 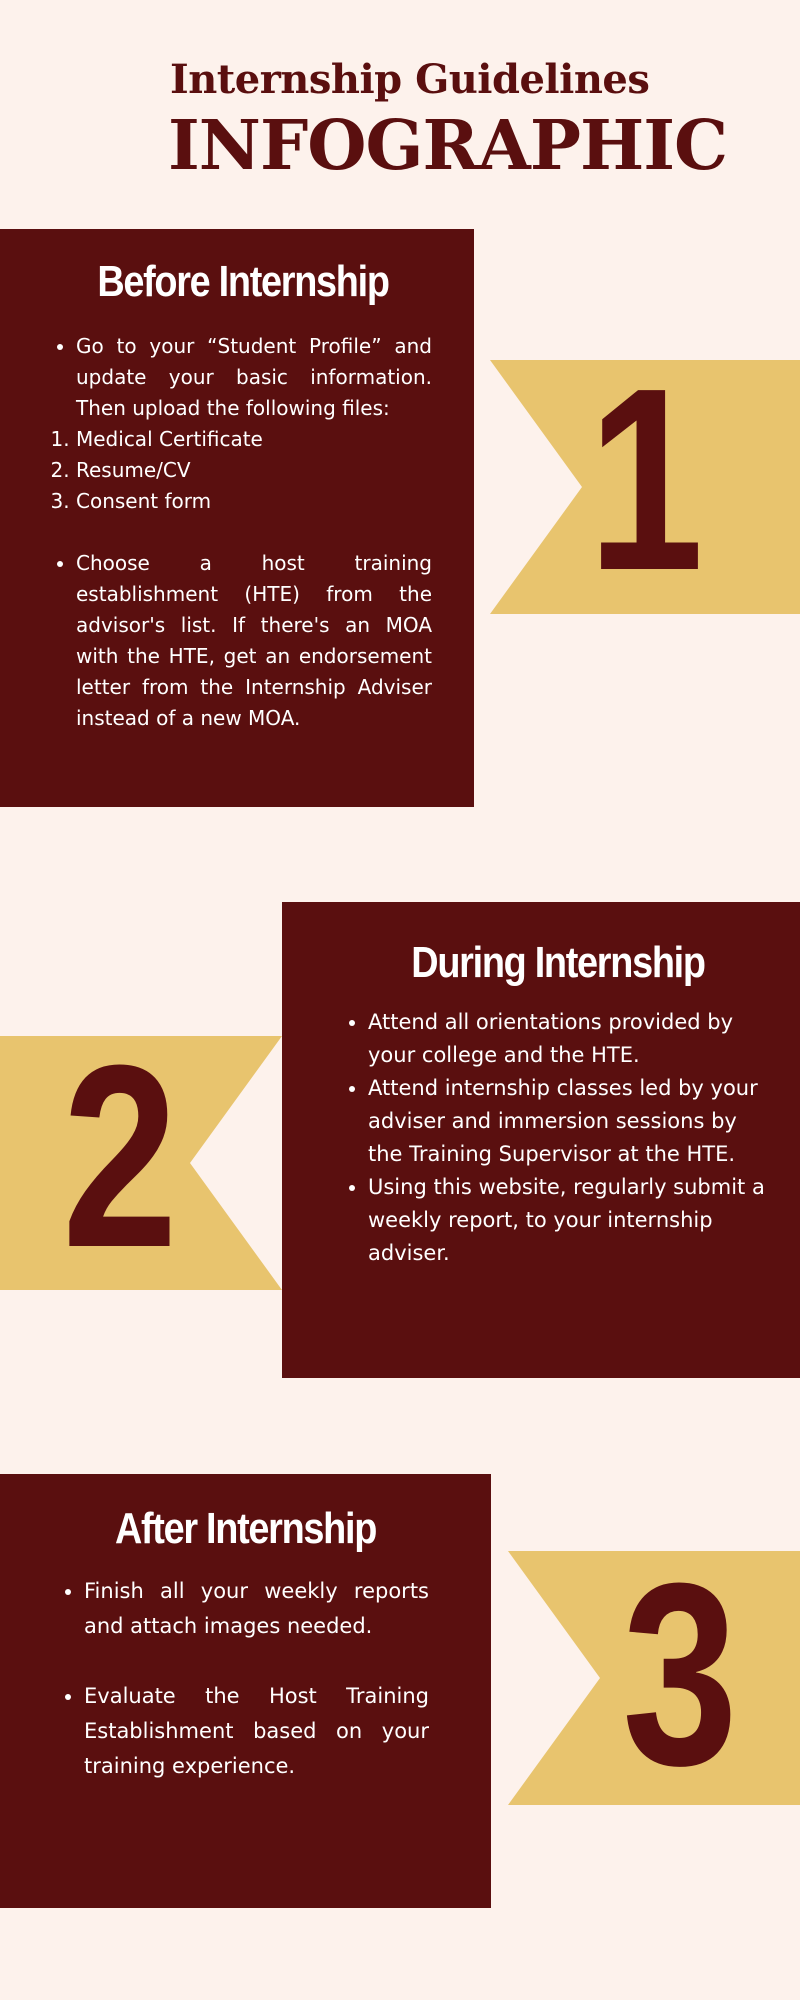 I want to click on section-heading: Before Internship, so click(x=243, y=281).